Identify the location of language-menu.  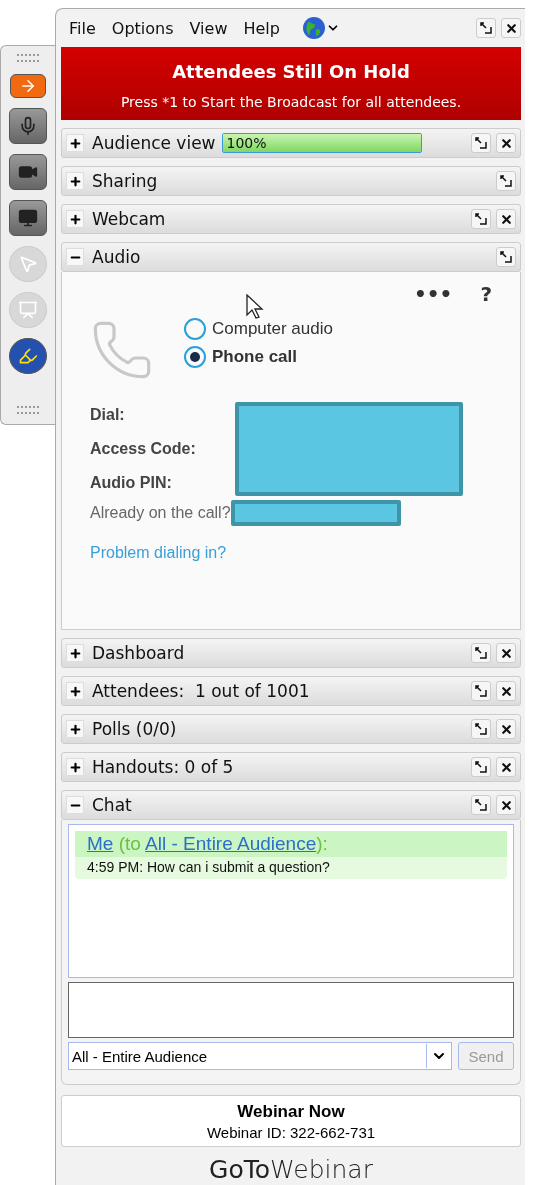
(320, 28).